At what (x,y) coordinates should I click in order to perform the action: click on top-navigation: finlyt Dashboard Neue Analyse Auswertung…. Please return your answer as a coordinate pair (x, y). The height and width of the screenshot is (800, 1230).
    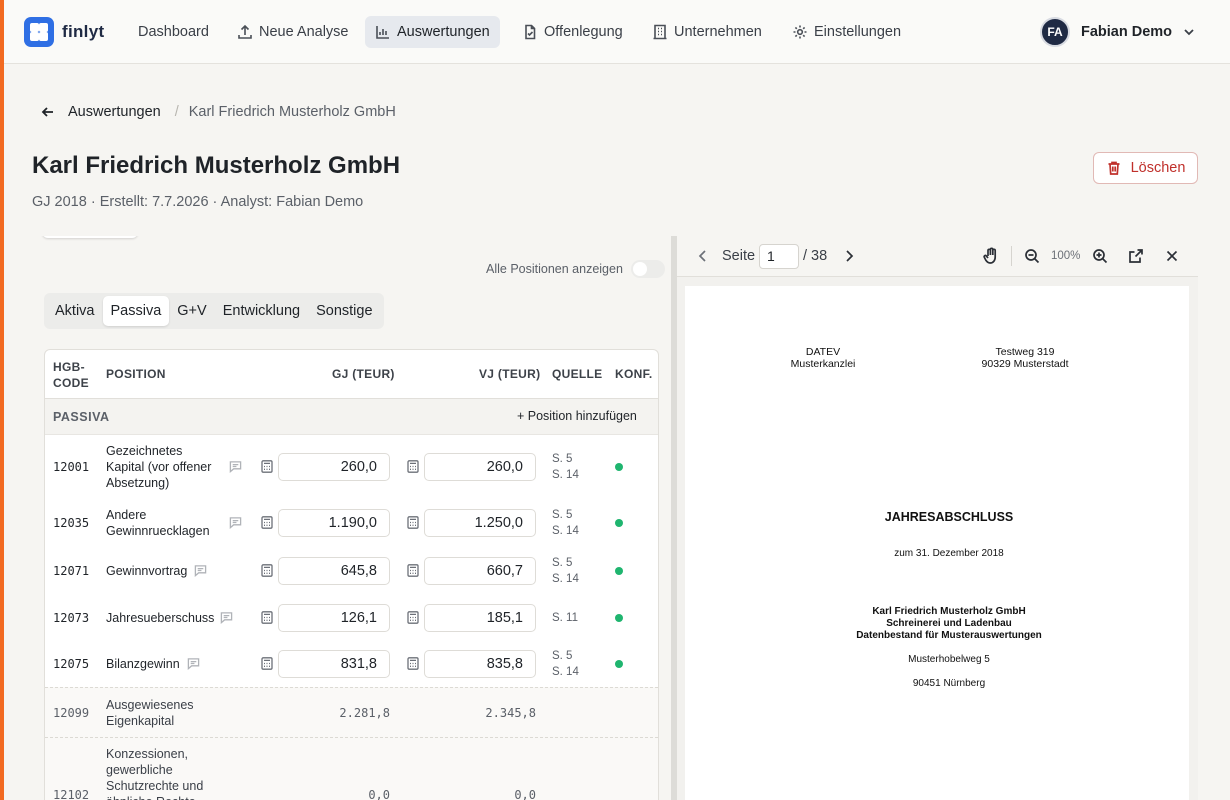
    Looking at the image, I should click on (617, 32).